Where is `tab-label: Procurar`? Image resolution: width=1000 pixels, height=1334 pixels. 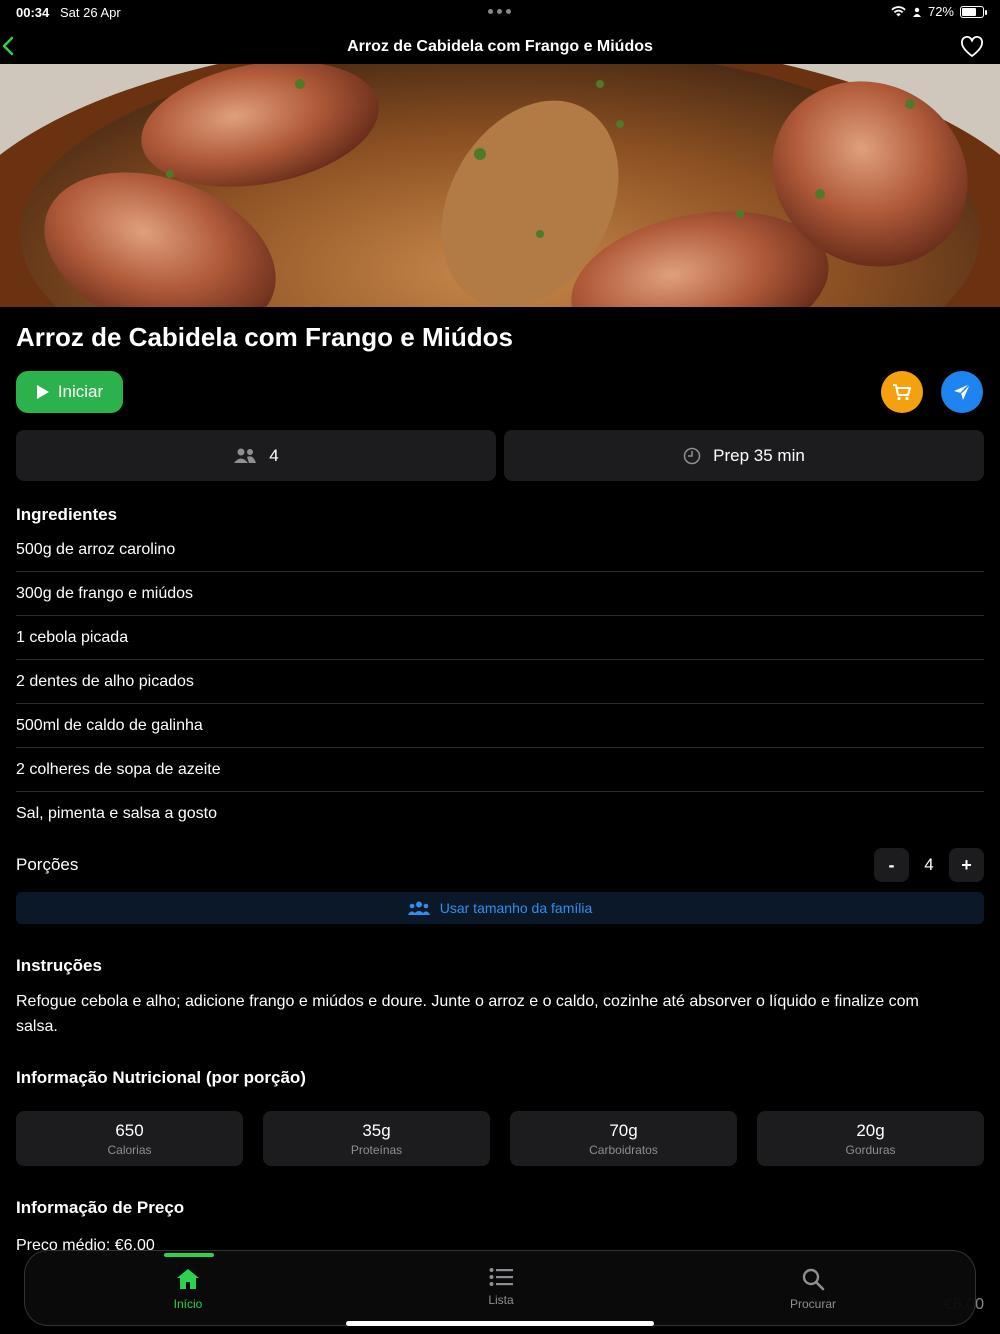 tab-label: Procurar is located at coordinates (812, 1304).